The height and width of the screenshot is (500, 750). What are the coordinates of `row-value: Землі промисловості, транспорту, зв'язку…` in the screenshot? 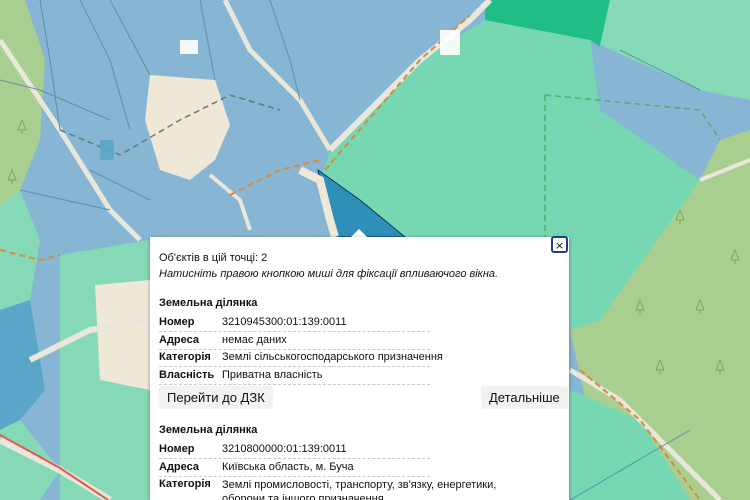 It's located at (359, 489).